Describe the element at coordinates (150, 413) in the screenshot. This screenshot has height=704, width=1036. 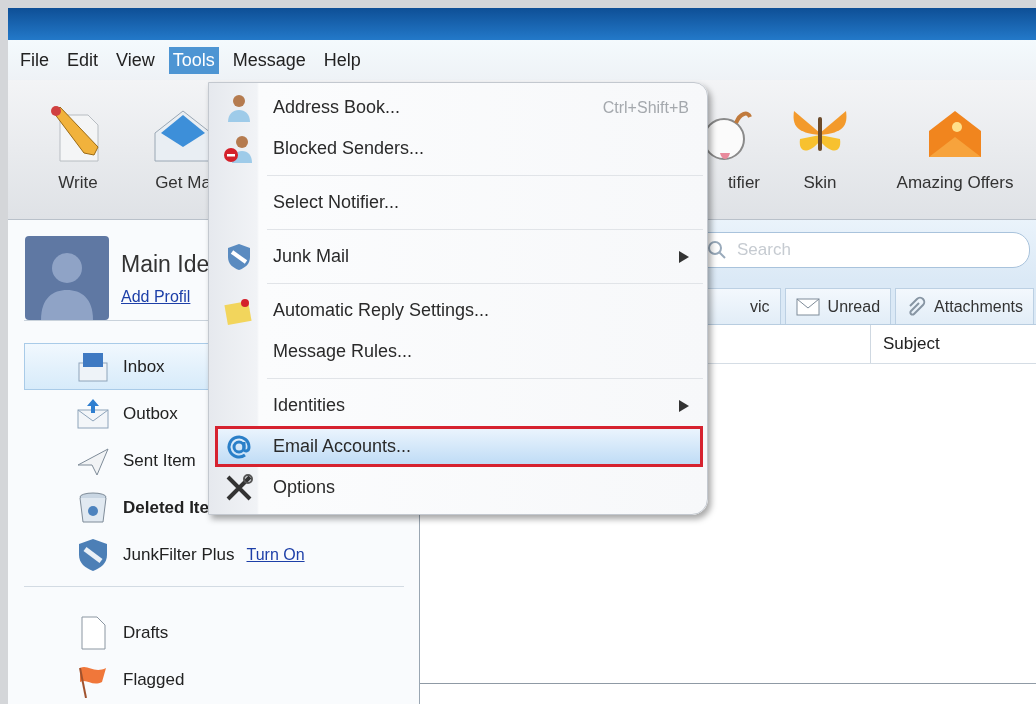
I see `folder-name: Outbox` at that location.